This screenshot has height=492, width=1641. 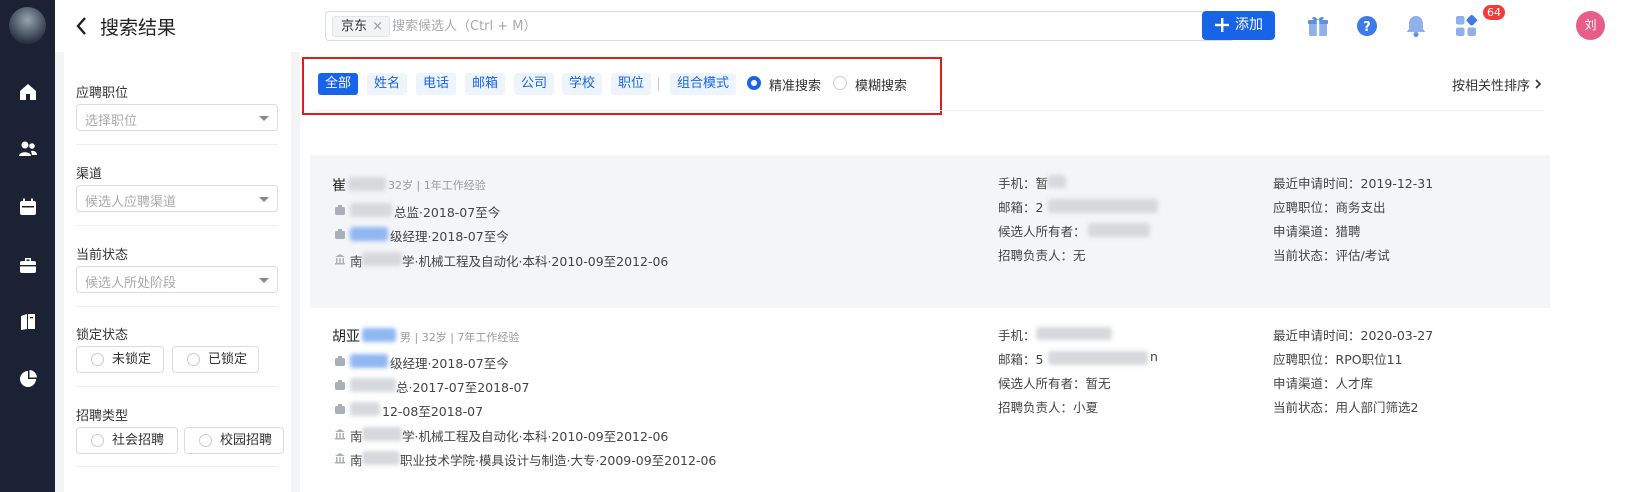 I want to click on position-select: 选择职位, so click(x=177, y=117).